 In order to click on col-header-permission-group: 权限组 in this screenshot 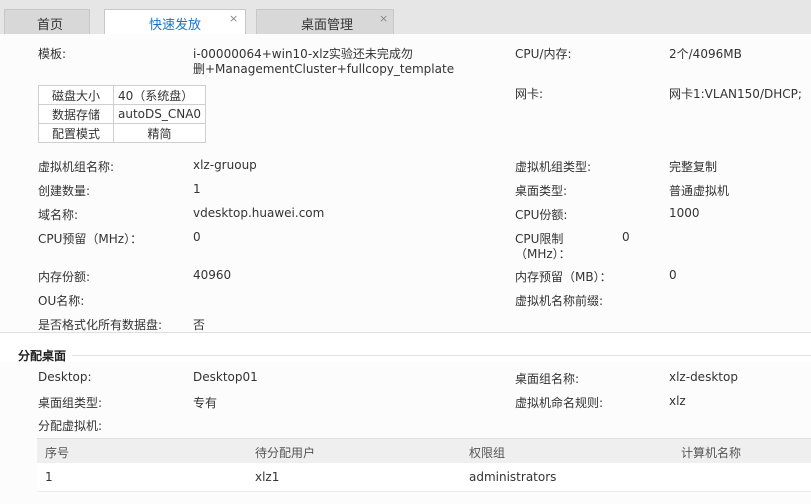, I will do `click(487, 453)`.